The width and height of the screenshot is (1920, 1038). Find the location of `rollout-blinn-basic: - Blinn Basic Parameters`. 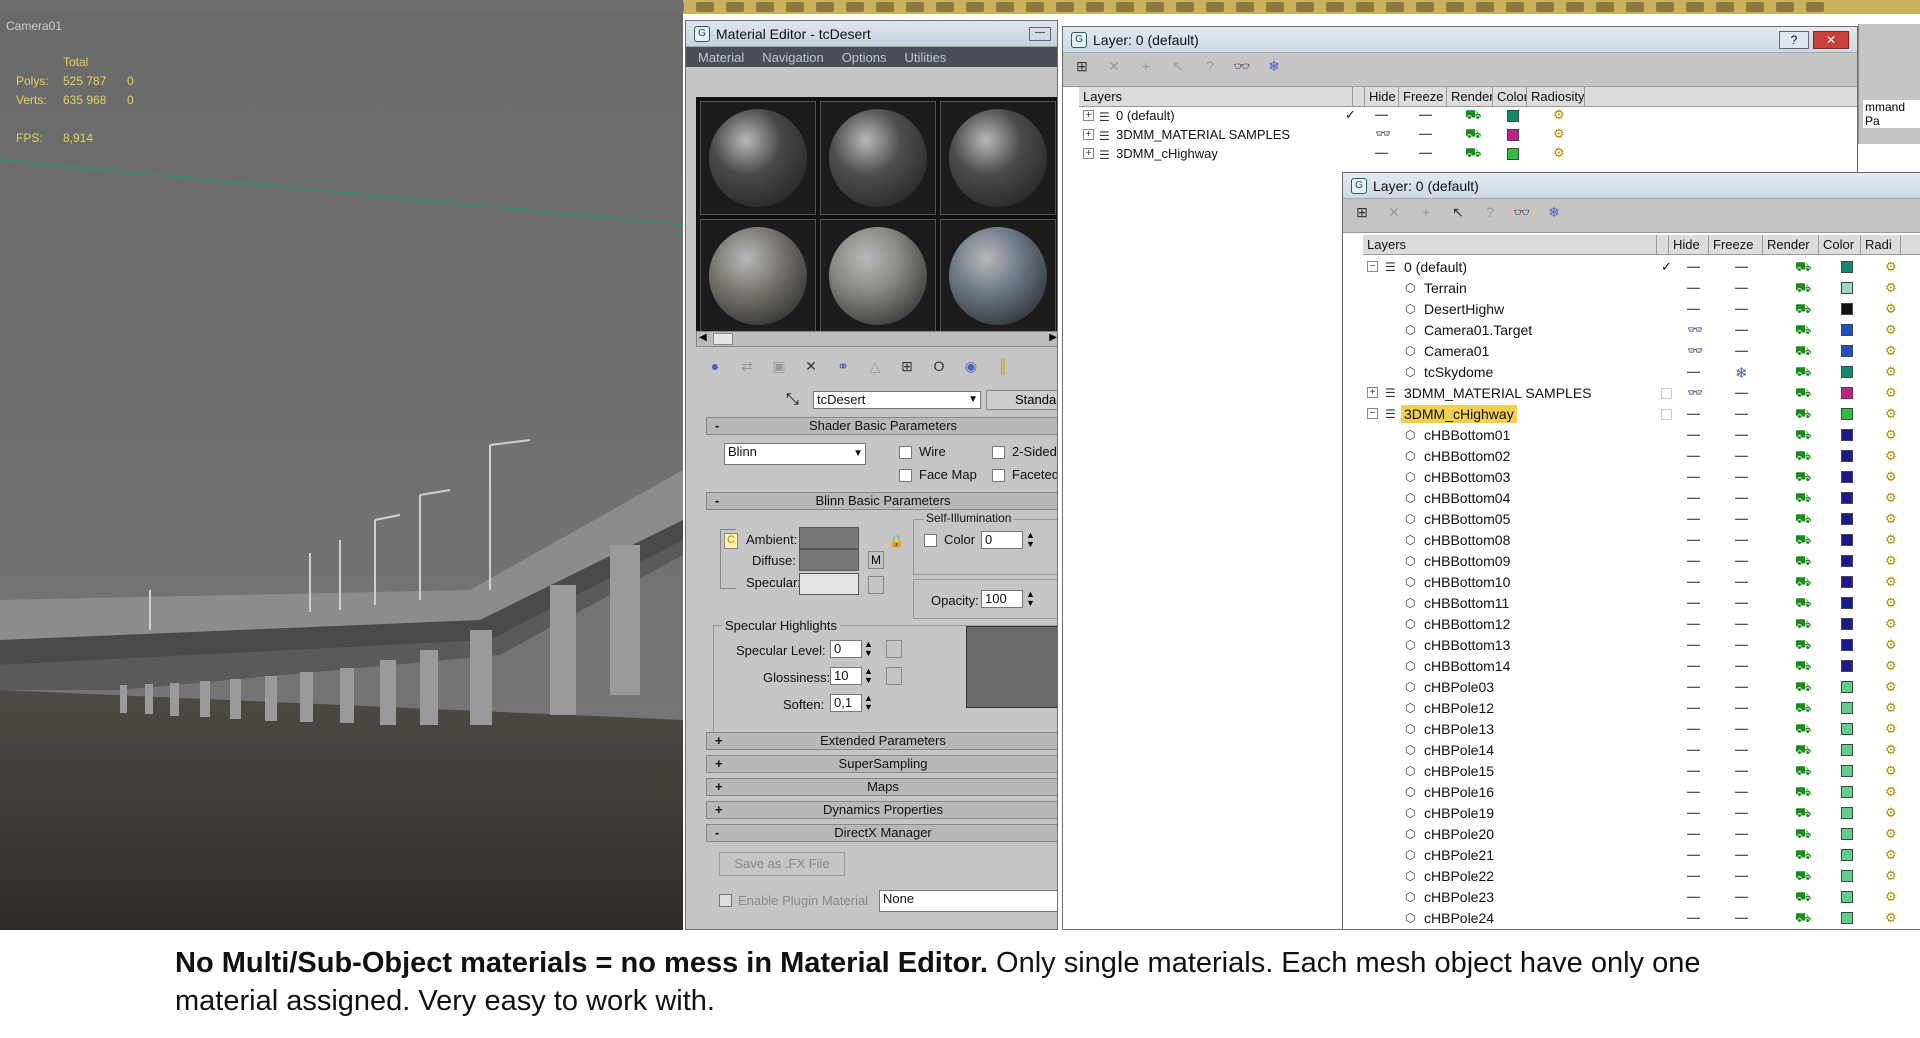

rollout-blinn-basic: - Blinn Basic Parameters is located at coordinates (881, 501).